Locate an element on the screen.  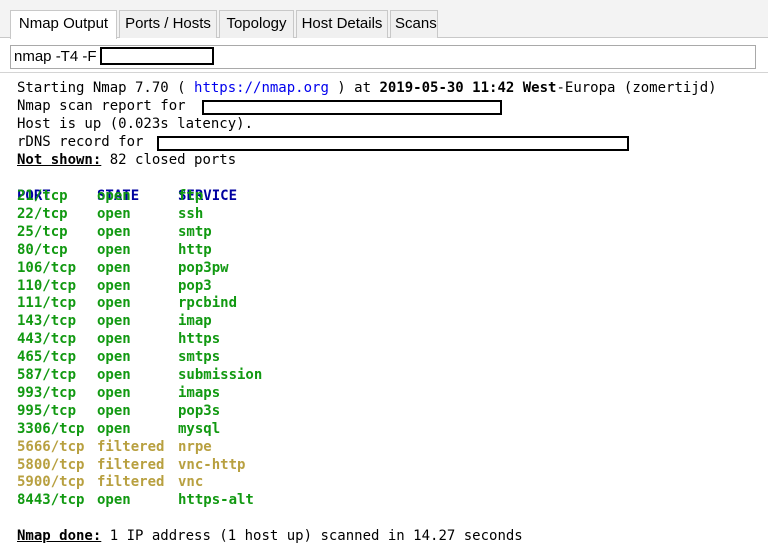
nmap-link: https://nmap.org is located at coordinates (261, 88).